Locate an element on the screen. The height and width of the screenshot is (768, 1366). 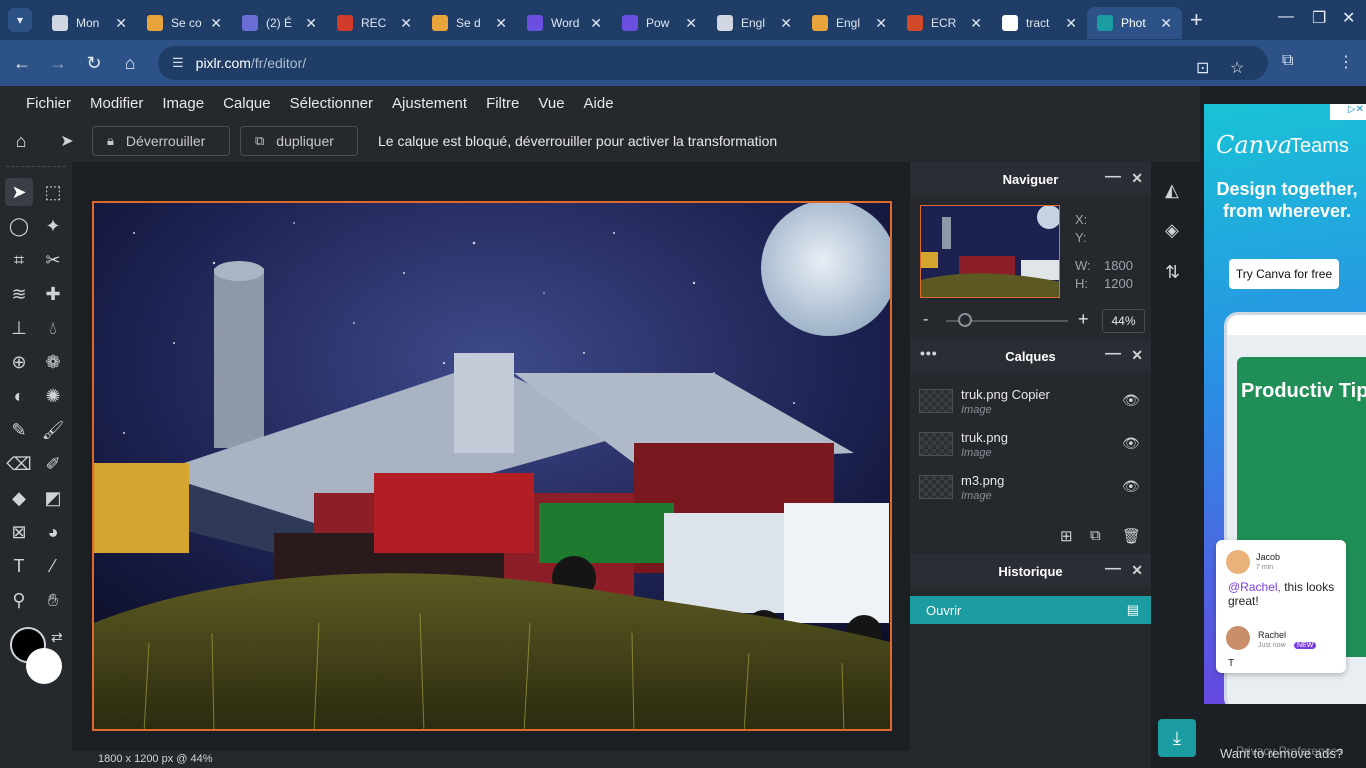
menu-item: Calque is located at coordinates (247, 103).